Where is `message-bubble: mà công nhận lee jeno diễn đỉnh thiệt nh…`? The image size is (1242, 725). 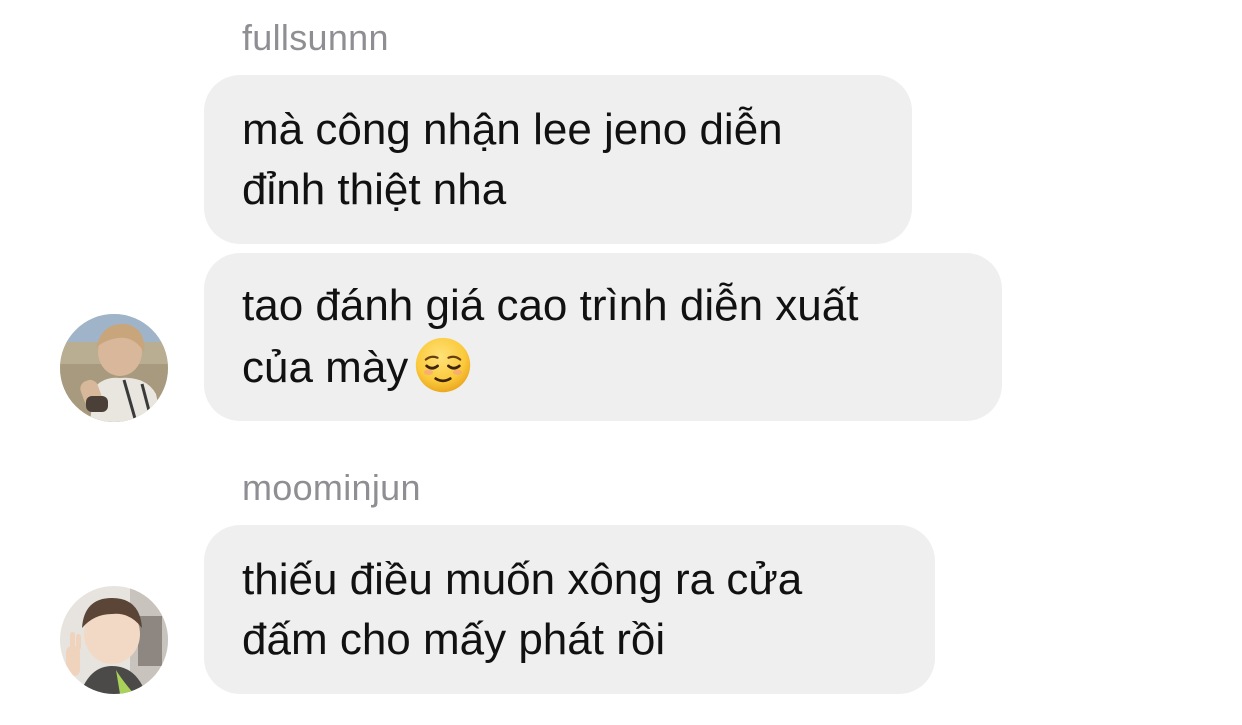 message-bubble: mà công nhận lee jeno diễn đỉnh thiệt nh… is located at coordinates (558, 159).